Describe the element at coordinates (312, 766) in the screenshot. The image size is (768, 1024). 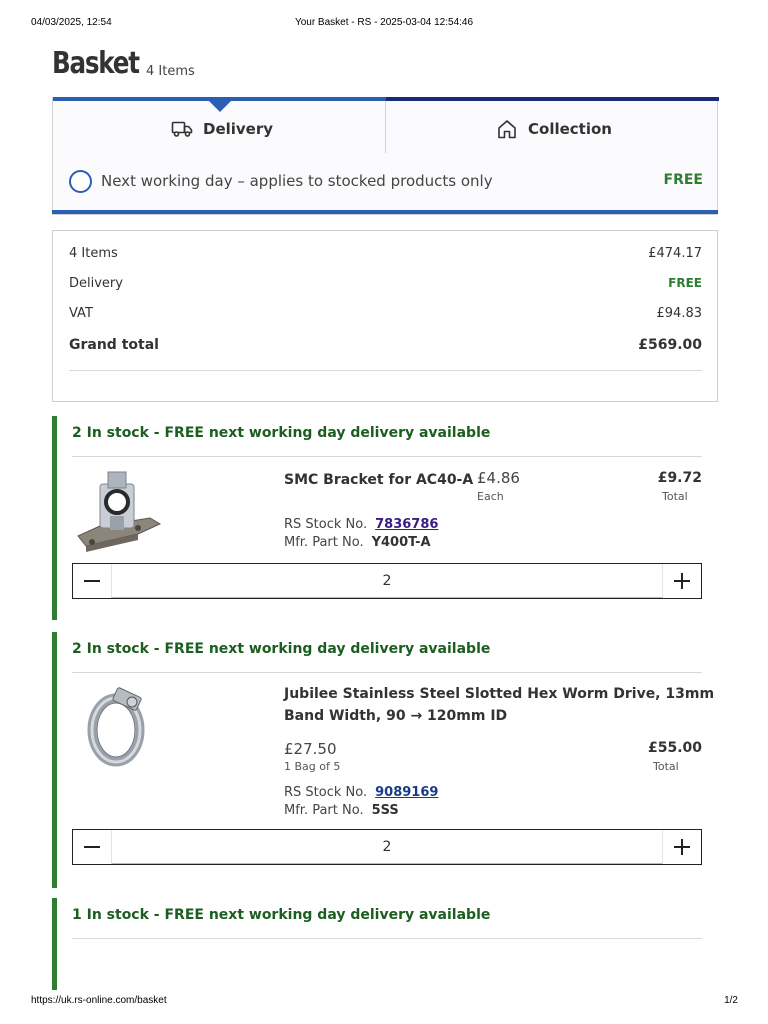
I see `unit-label: 1 Bag of 5` at that location.